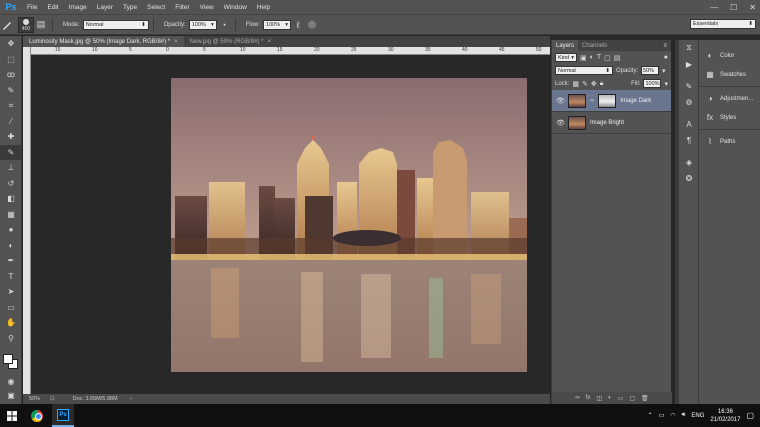 This screenshot has height=427, width=760. What do you see at coordinates (12, 415) in the screenshot?
I see `start-button` at bounding box center [12, 415].